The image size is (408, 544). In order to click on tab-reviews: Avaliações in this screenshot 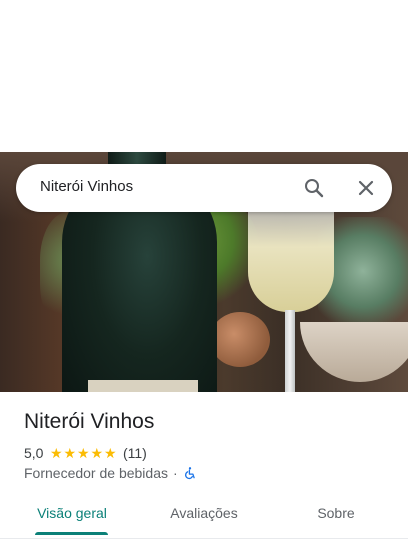, I will do `click(204, 514)`.